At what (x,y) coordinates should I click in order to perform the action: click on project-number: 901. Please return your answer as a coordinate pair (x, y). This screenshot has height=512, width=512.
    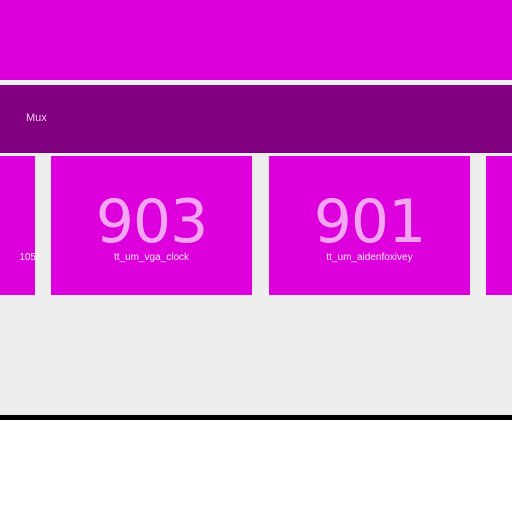
    Looking at the image, I should click on (370, 222).